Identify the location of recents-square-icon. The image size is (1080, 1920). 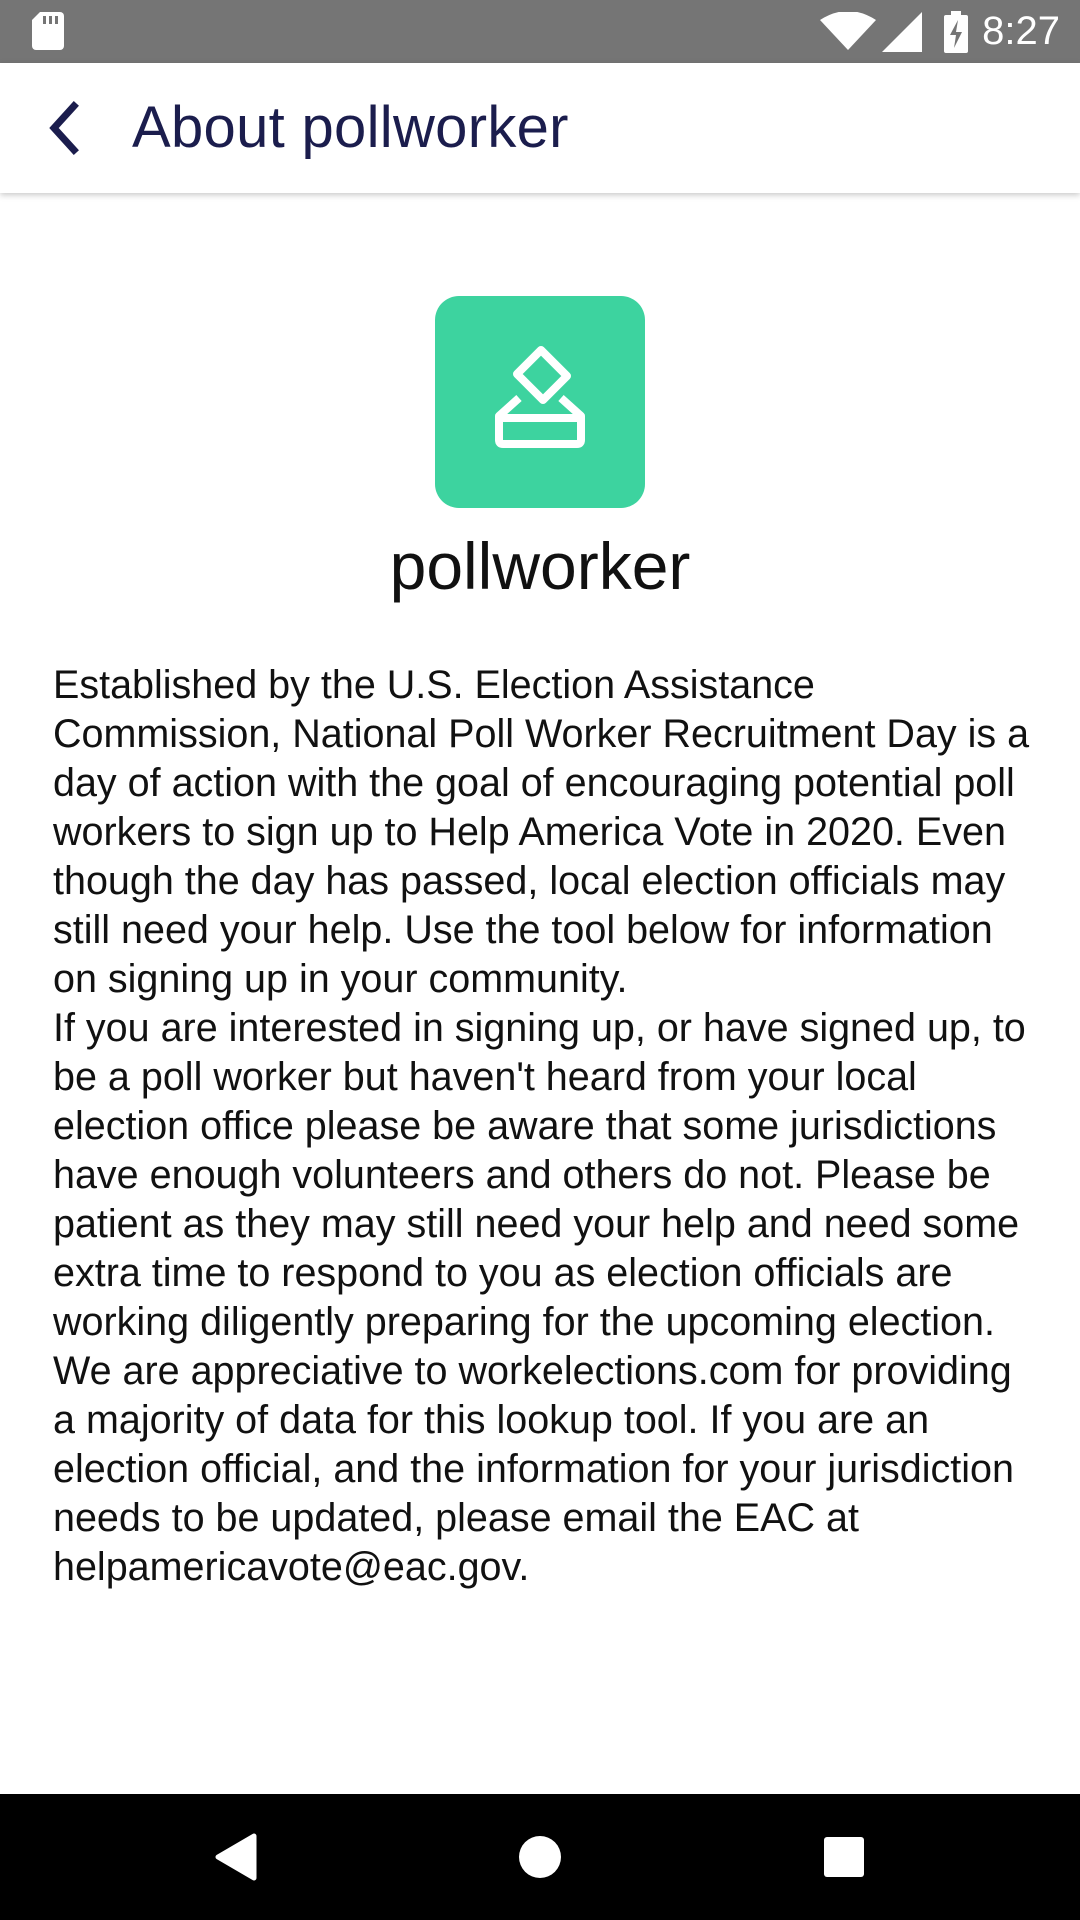
(844, 1857).